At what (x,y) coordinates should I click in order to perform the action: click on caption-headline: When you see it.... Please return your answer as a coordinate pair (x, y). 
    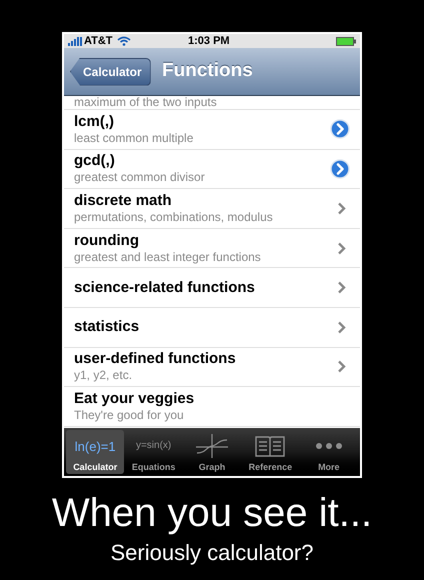
    Looking at the image, I should click on (212, 513).